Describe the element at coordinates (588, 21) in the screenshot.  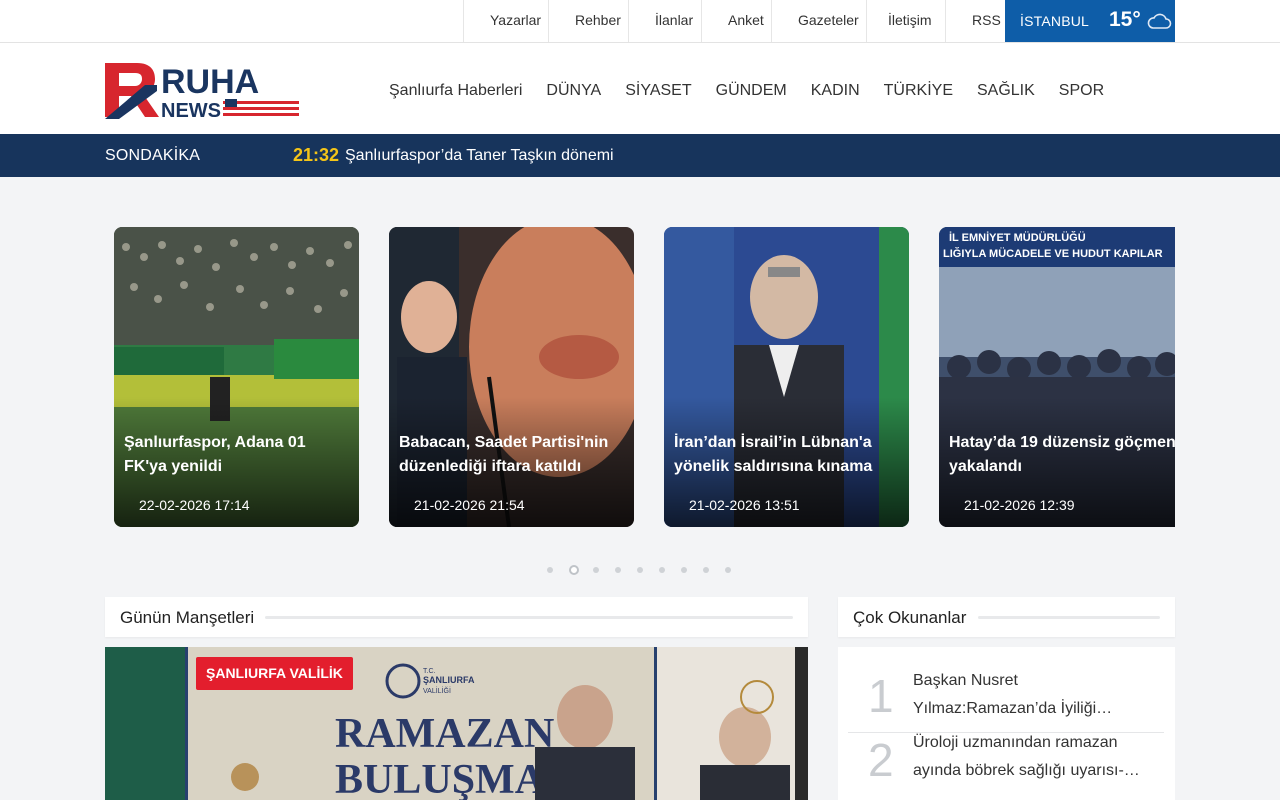
I see `top-link-rehber: Rehber` at that location.